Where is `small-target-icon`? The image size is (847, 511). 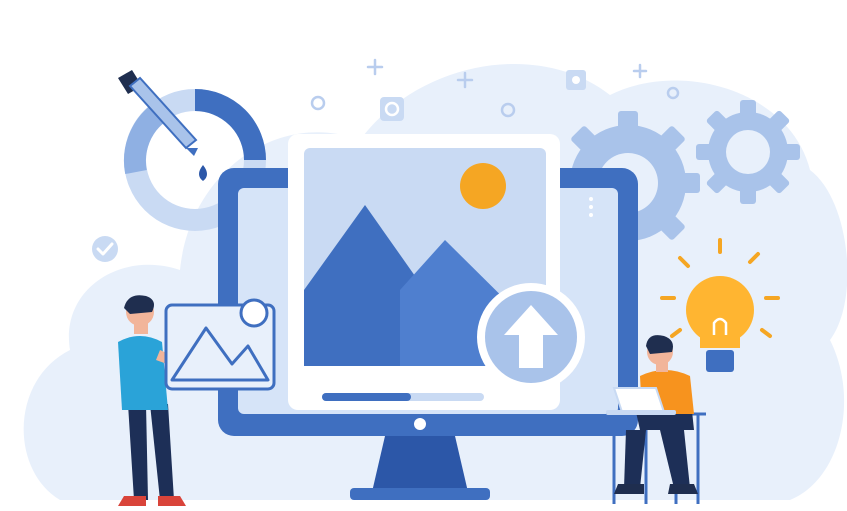
small-target-icon is located at coordinates (576, 80).